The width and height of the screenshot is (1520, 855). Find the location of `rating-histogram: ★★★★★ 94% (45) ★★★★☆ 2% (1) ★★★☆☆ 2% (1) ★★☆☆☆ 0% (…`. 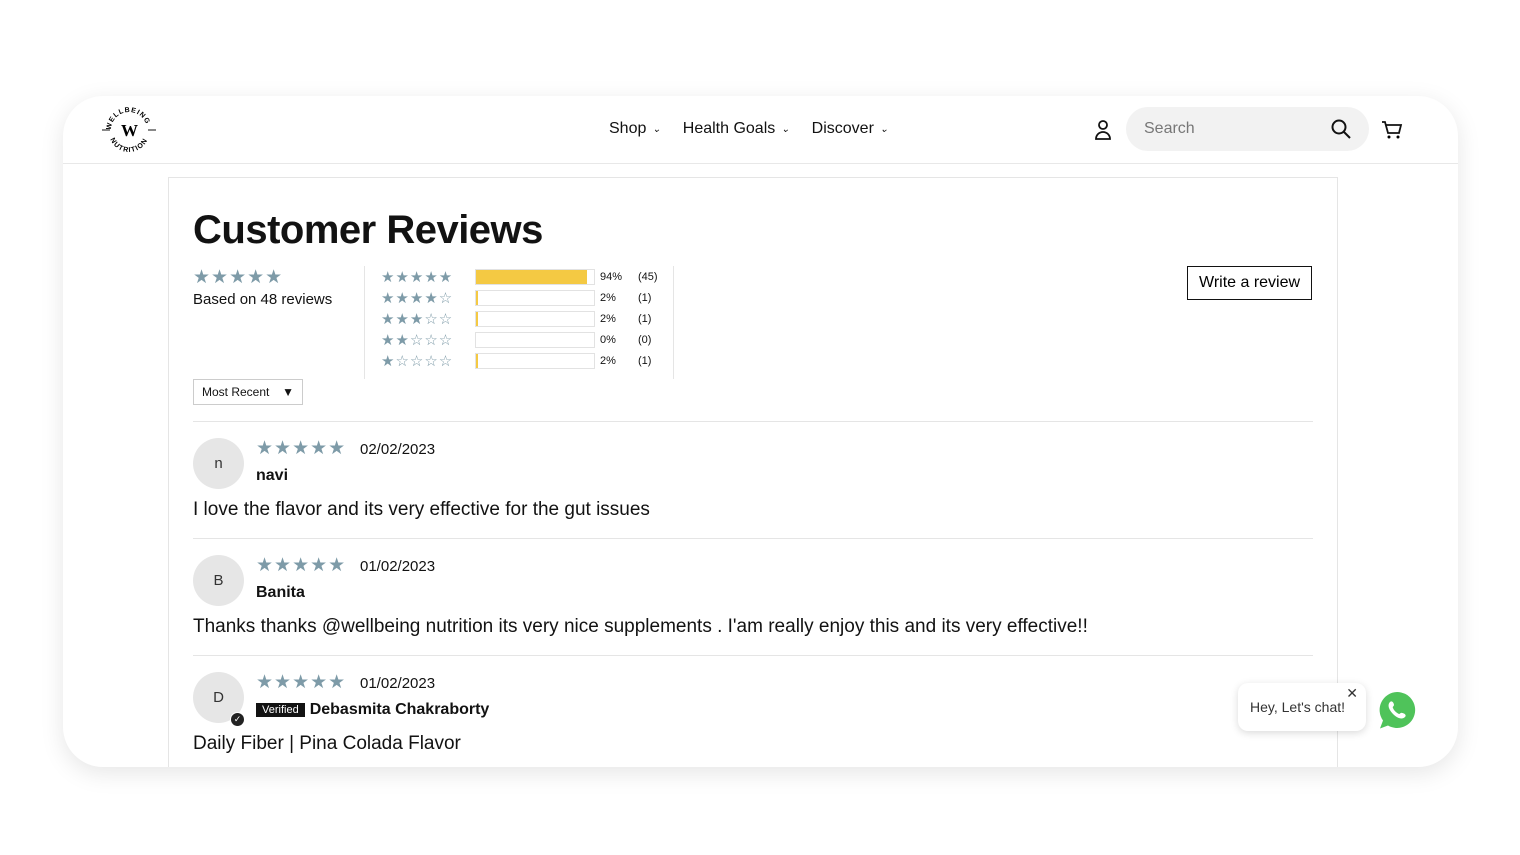

rating-histogram: ★★★★★ 94% (45) ★★★★☆ 2% (1) ★★★☆☆ 2% (1) ★★☆☆☆ 0% (… is located at coordinates (519, 322).